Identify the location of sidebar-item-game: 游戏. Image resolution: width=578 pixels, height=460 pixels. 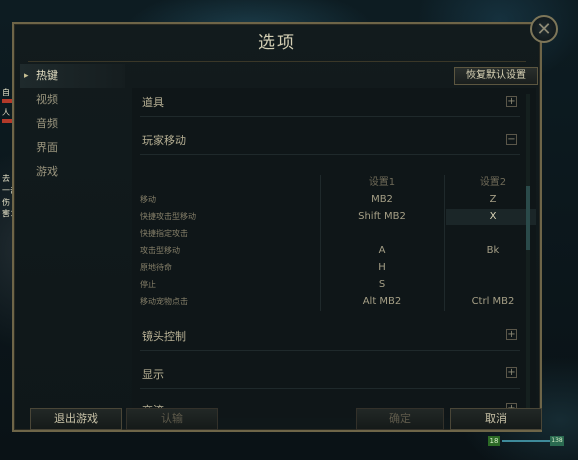
(72, 172).